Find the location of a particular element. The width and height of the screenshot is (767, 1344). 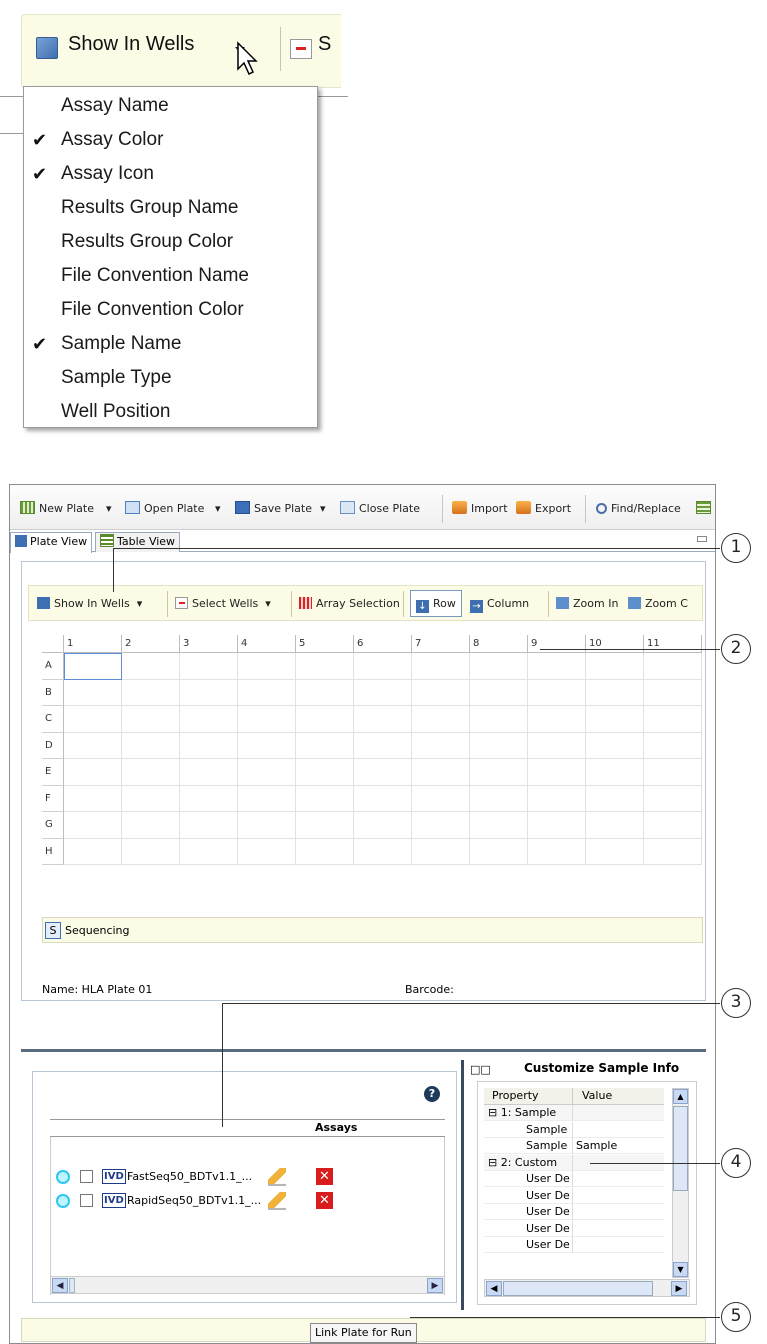

splitter is located at coordinates (363, 1050).